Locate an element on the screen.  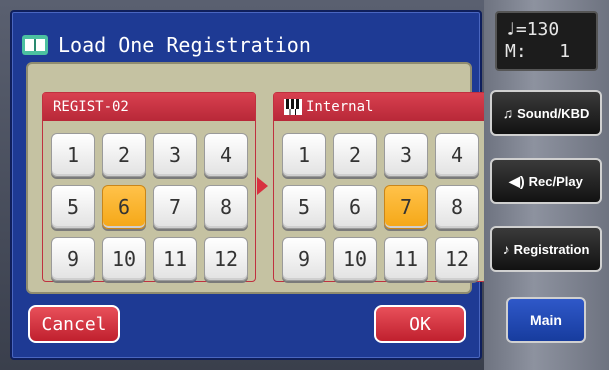
book-icon is located at coordinates (35, 45).